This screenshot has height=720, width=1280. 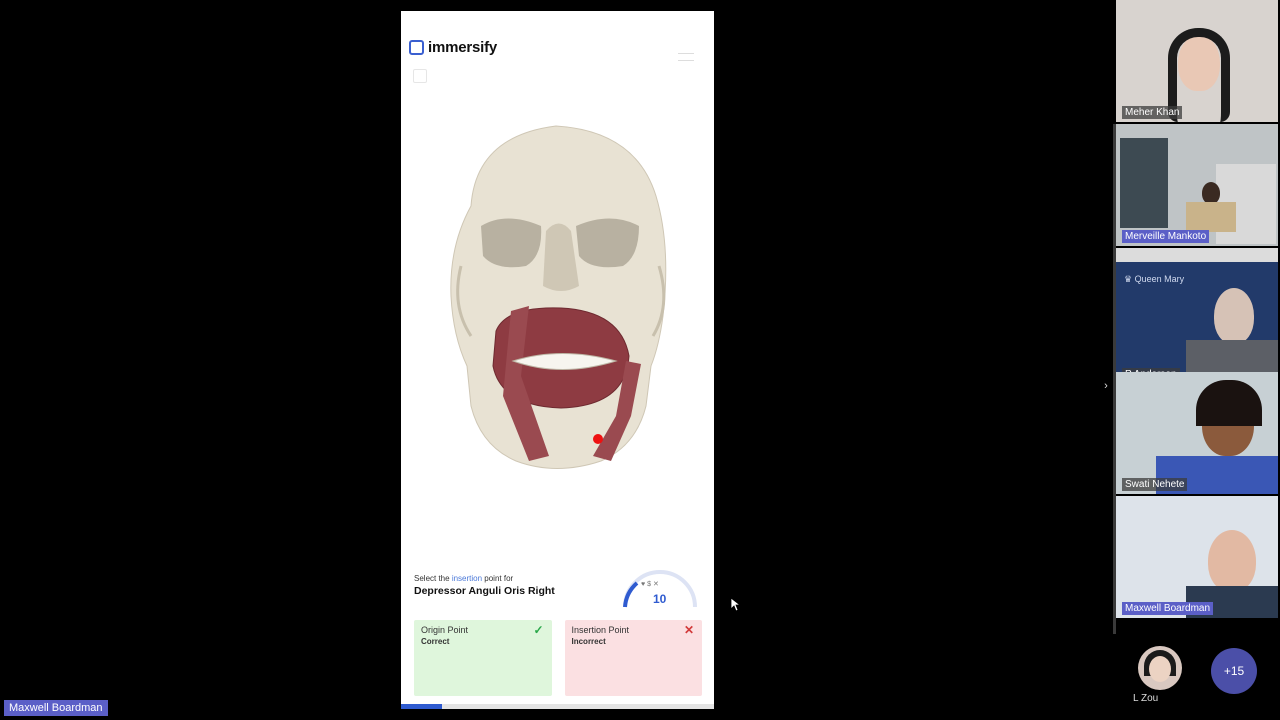 What do you see at coordinates (1168, 608) in the screenshot?
I see `participant-name: Maxwell Boardman` at bounding box center [1168, 608].